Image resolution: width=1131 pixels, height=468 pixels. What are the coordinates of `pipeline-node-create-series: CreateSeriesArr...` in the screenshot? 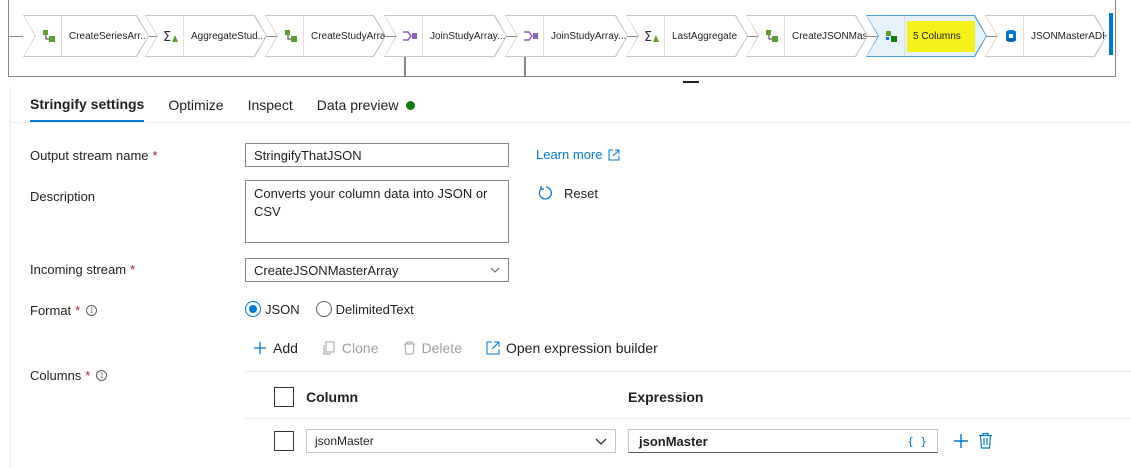 It's located at (86, 36).